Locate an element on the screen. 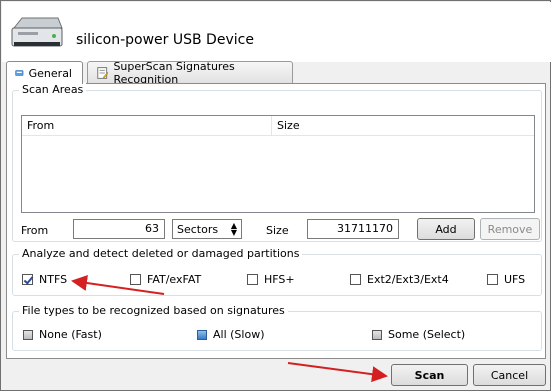  option-all-slow: All (Slow) is located at coordinates (230, 334).